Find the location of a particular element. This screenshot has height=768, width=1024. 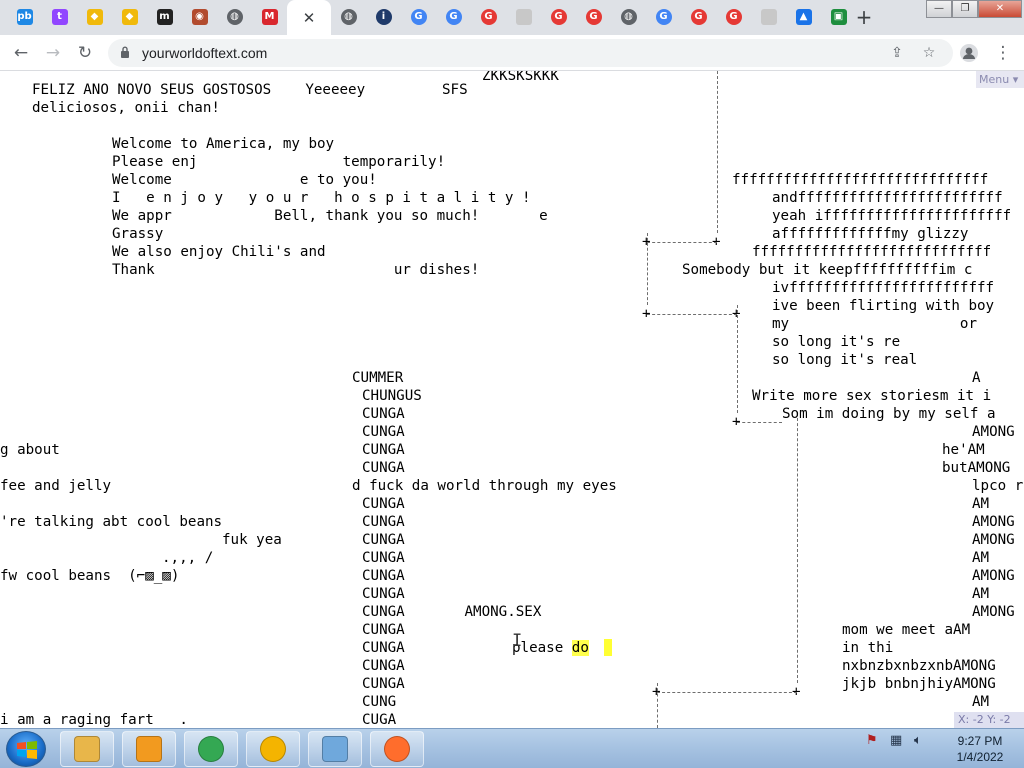

world-text-line: lpco r is located at coordinates (998, 486).